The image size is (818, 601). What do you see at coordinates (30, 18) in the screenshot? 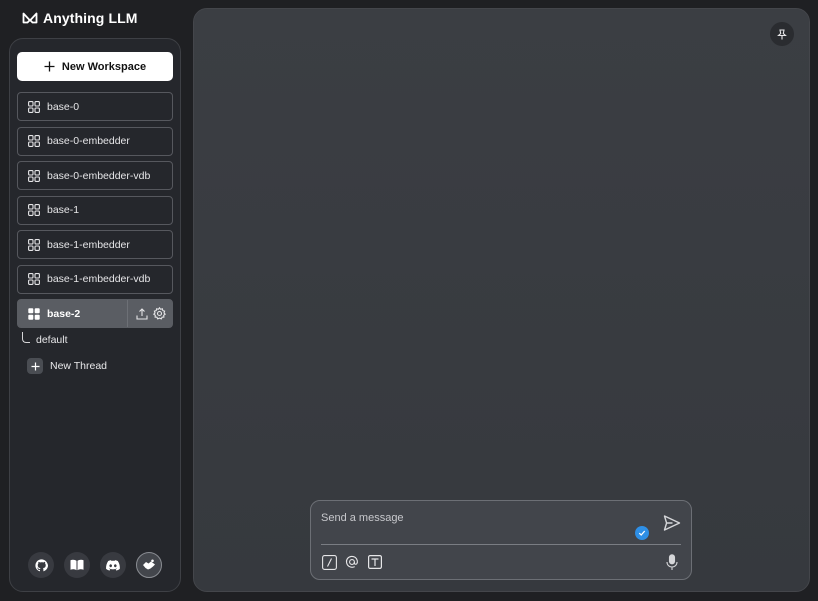
I see `anything-llm-logo-icon` at bounding box center [30, 18].